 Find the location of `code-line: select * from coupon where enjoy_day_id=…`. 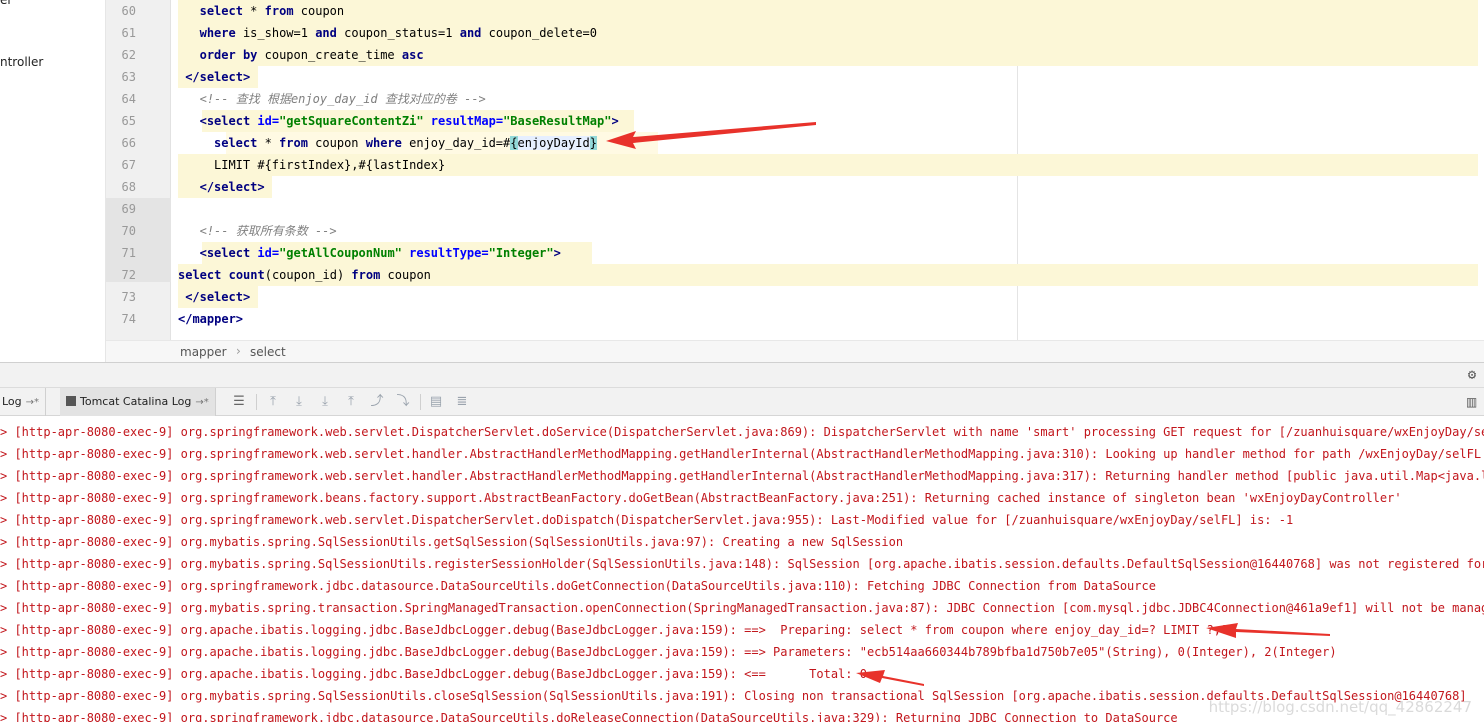

code-line: select * from coupon where enjoy_day_id=… is located at coordinates (828, 143).